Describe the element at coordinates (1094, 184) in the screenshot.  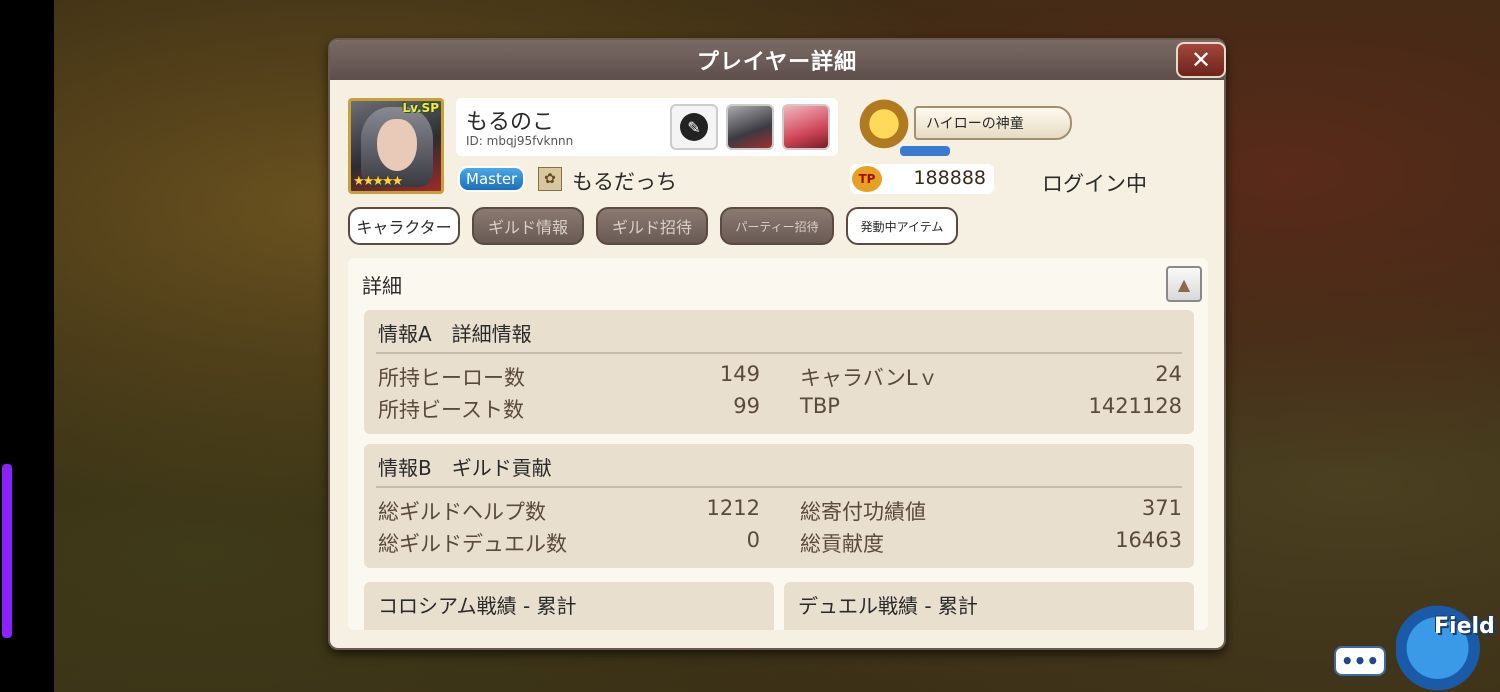
I see `login-status: ログイン中` at that location.